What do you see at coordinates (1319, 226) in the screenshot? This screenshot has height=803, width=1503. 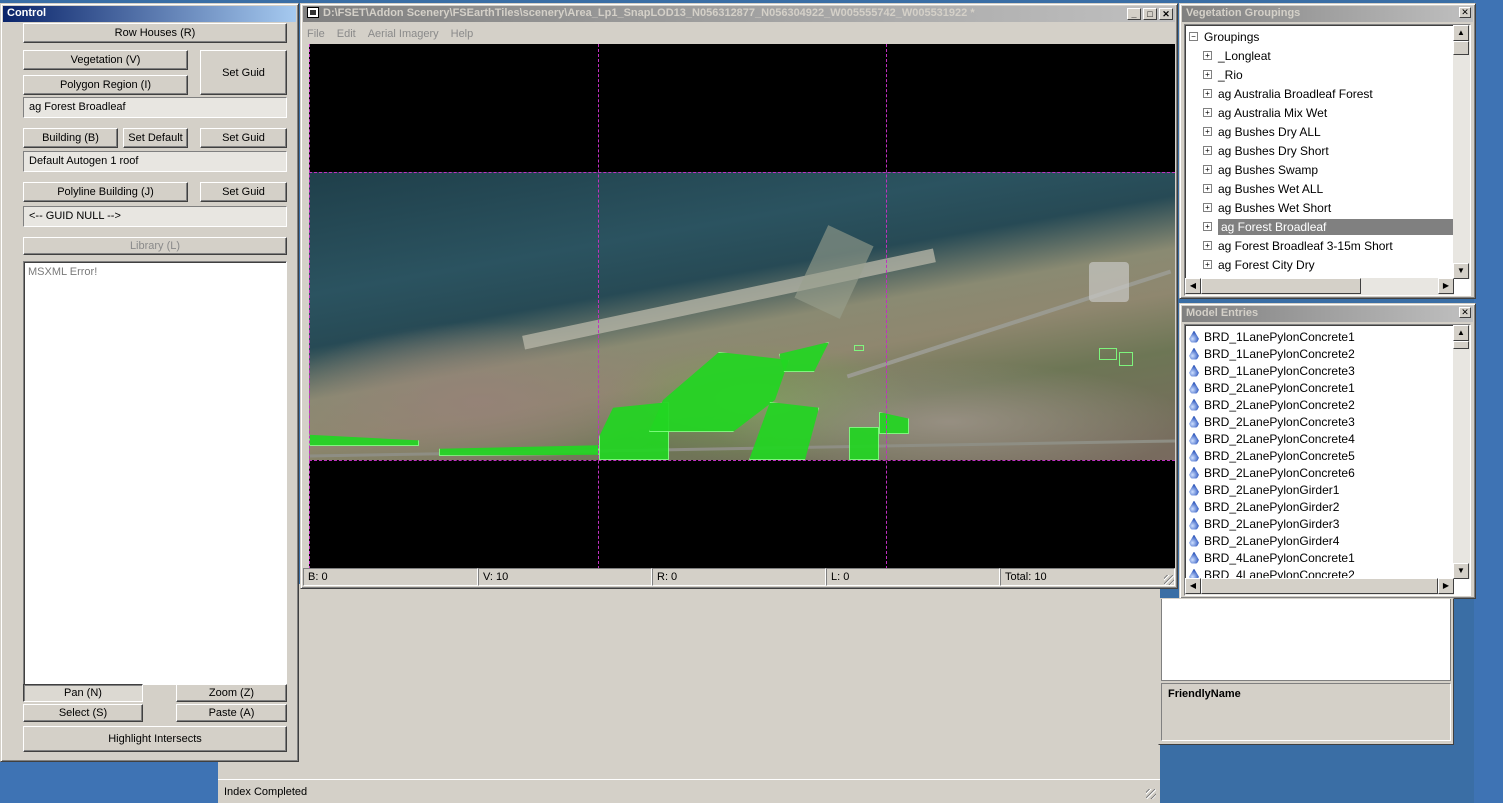 I see `tree-item: + ag Forest Broadleaf` at bounding box center [1319, 226].